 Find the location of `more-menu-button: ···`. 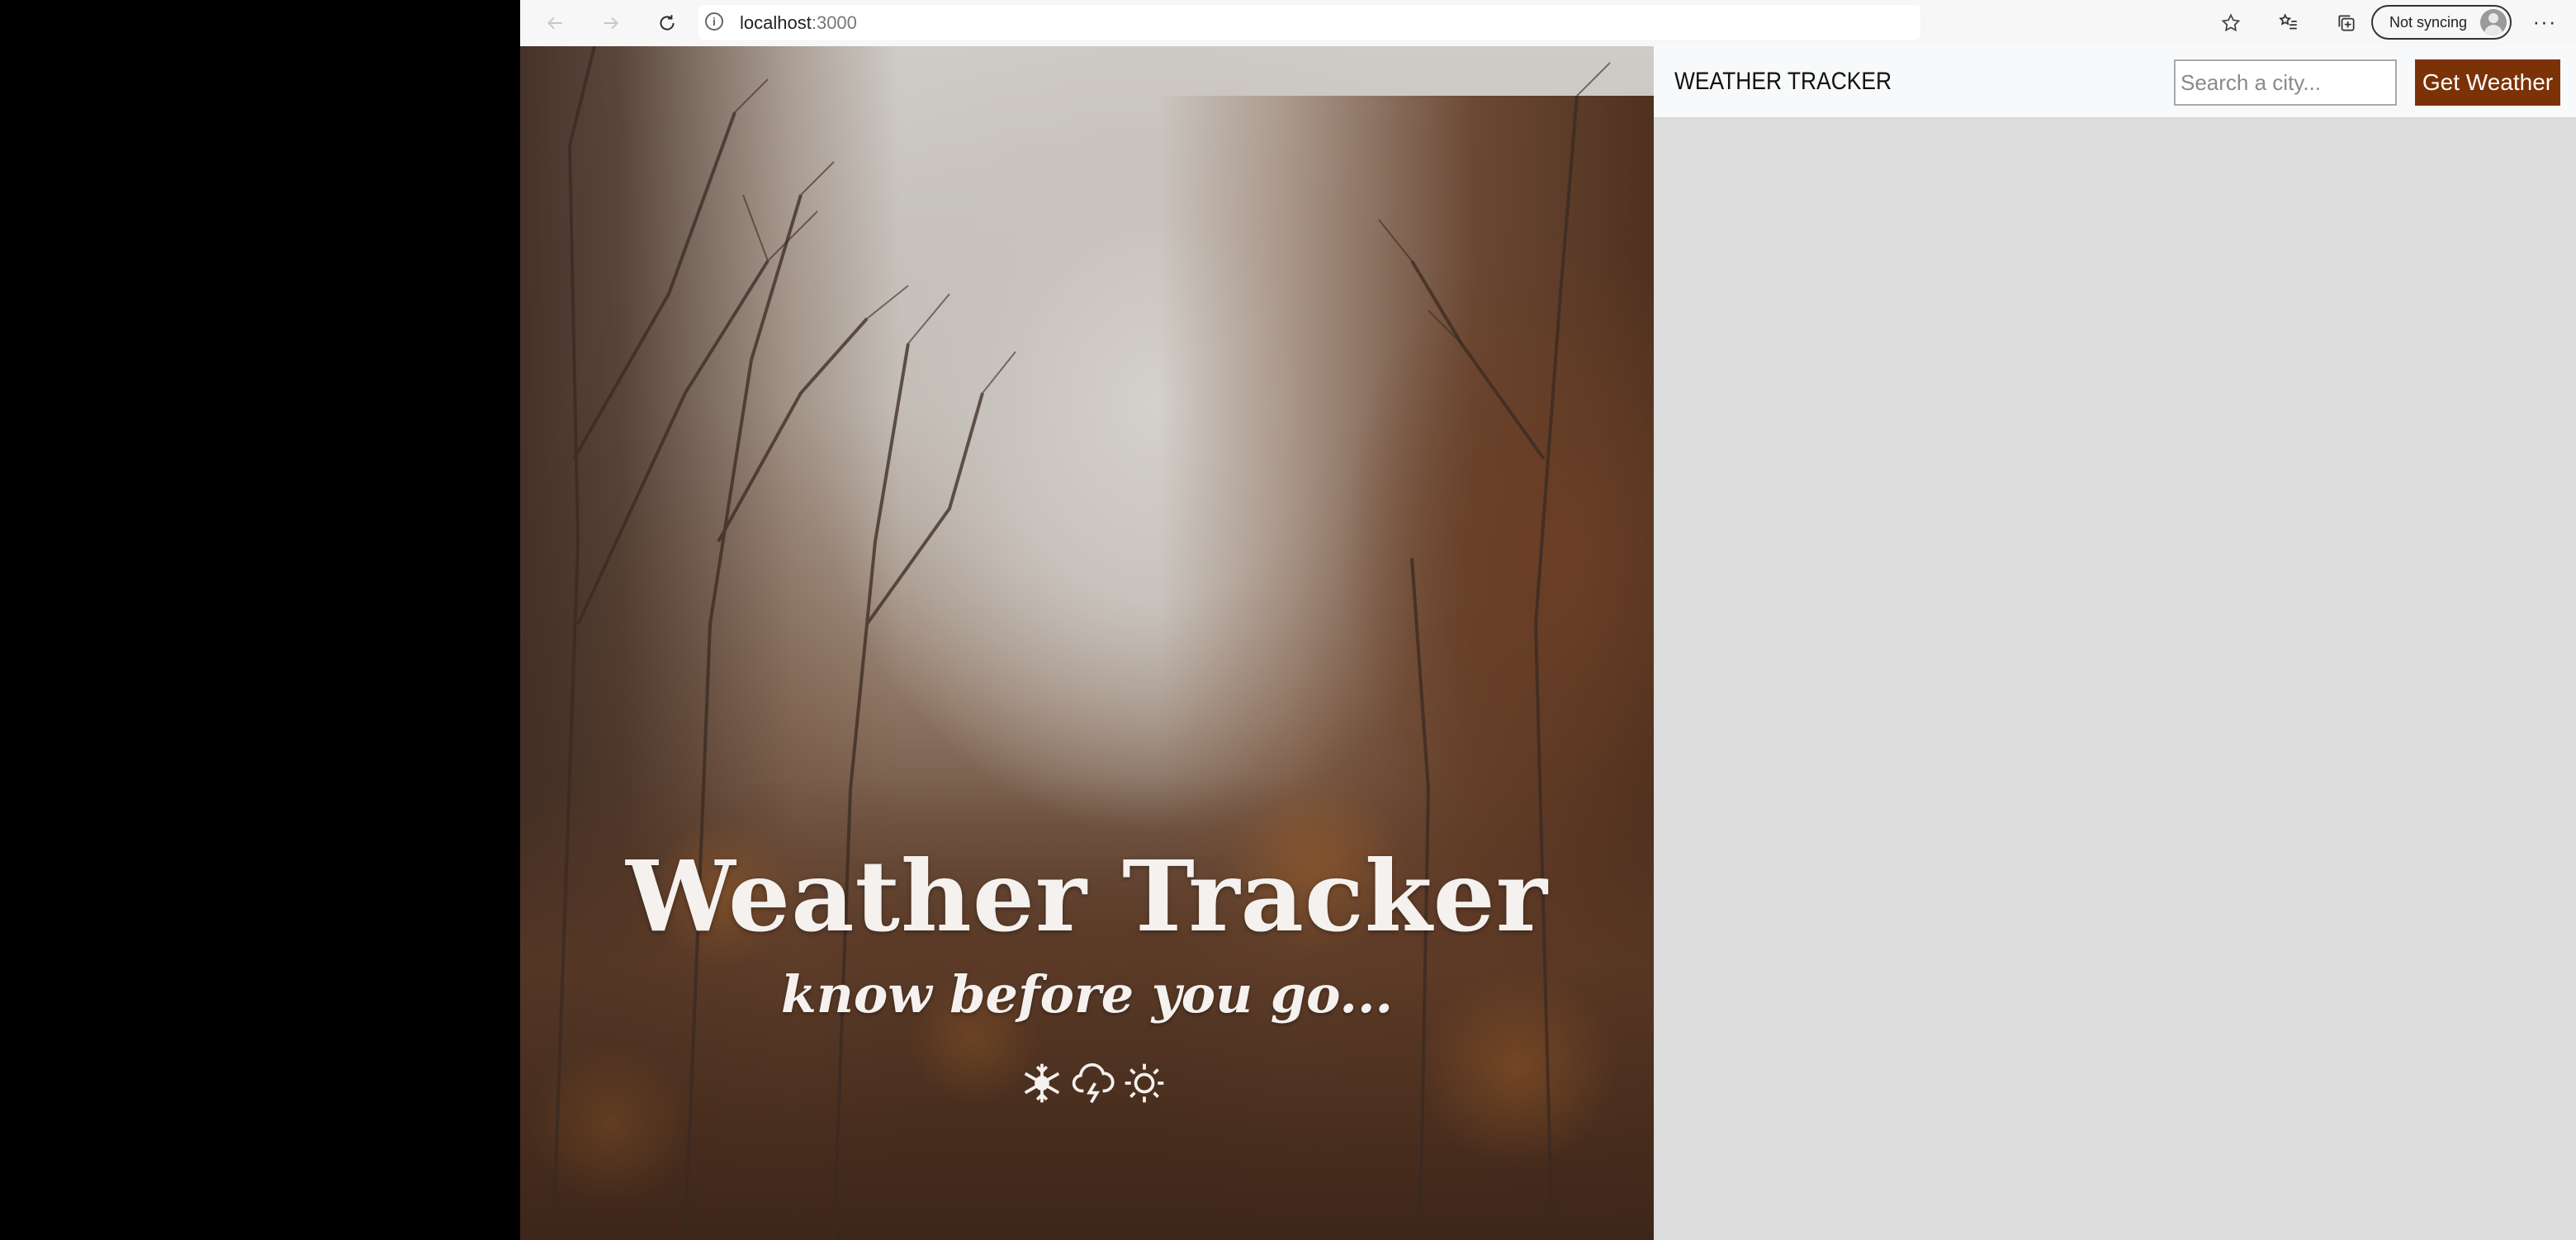

more-menu-button: ··· is located at coordinates (2544, 23).